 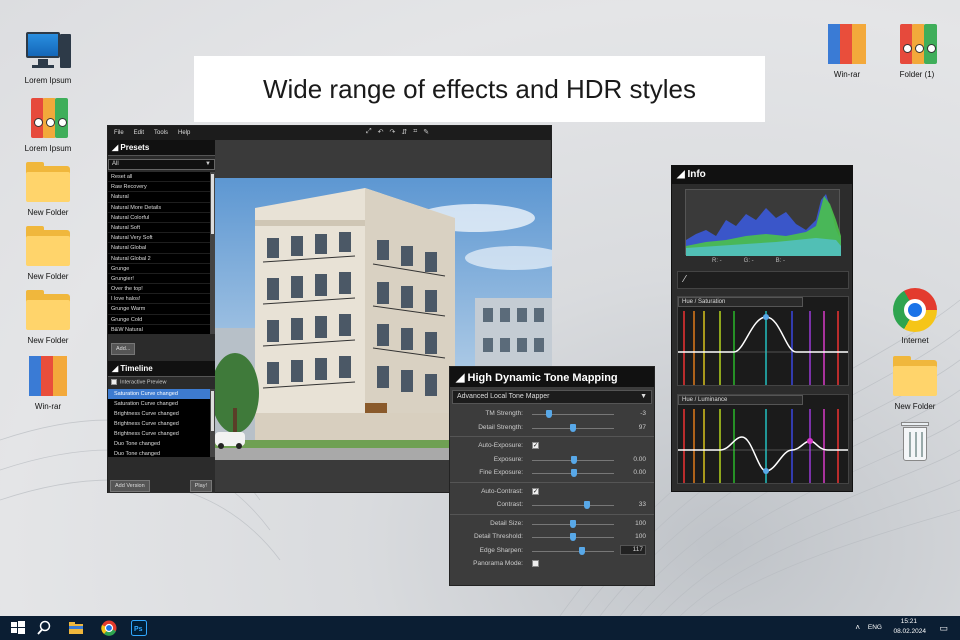 What do you see at coordinates (161, 187) in the screenshot?
I see `preset-item: Raw Recovery` at bounding box center [161, 187].